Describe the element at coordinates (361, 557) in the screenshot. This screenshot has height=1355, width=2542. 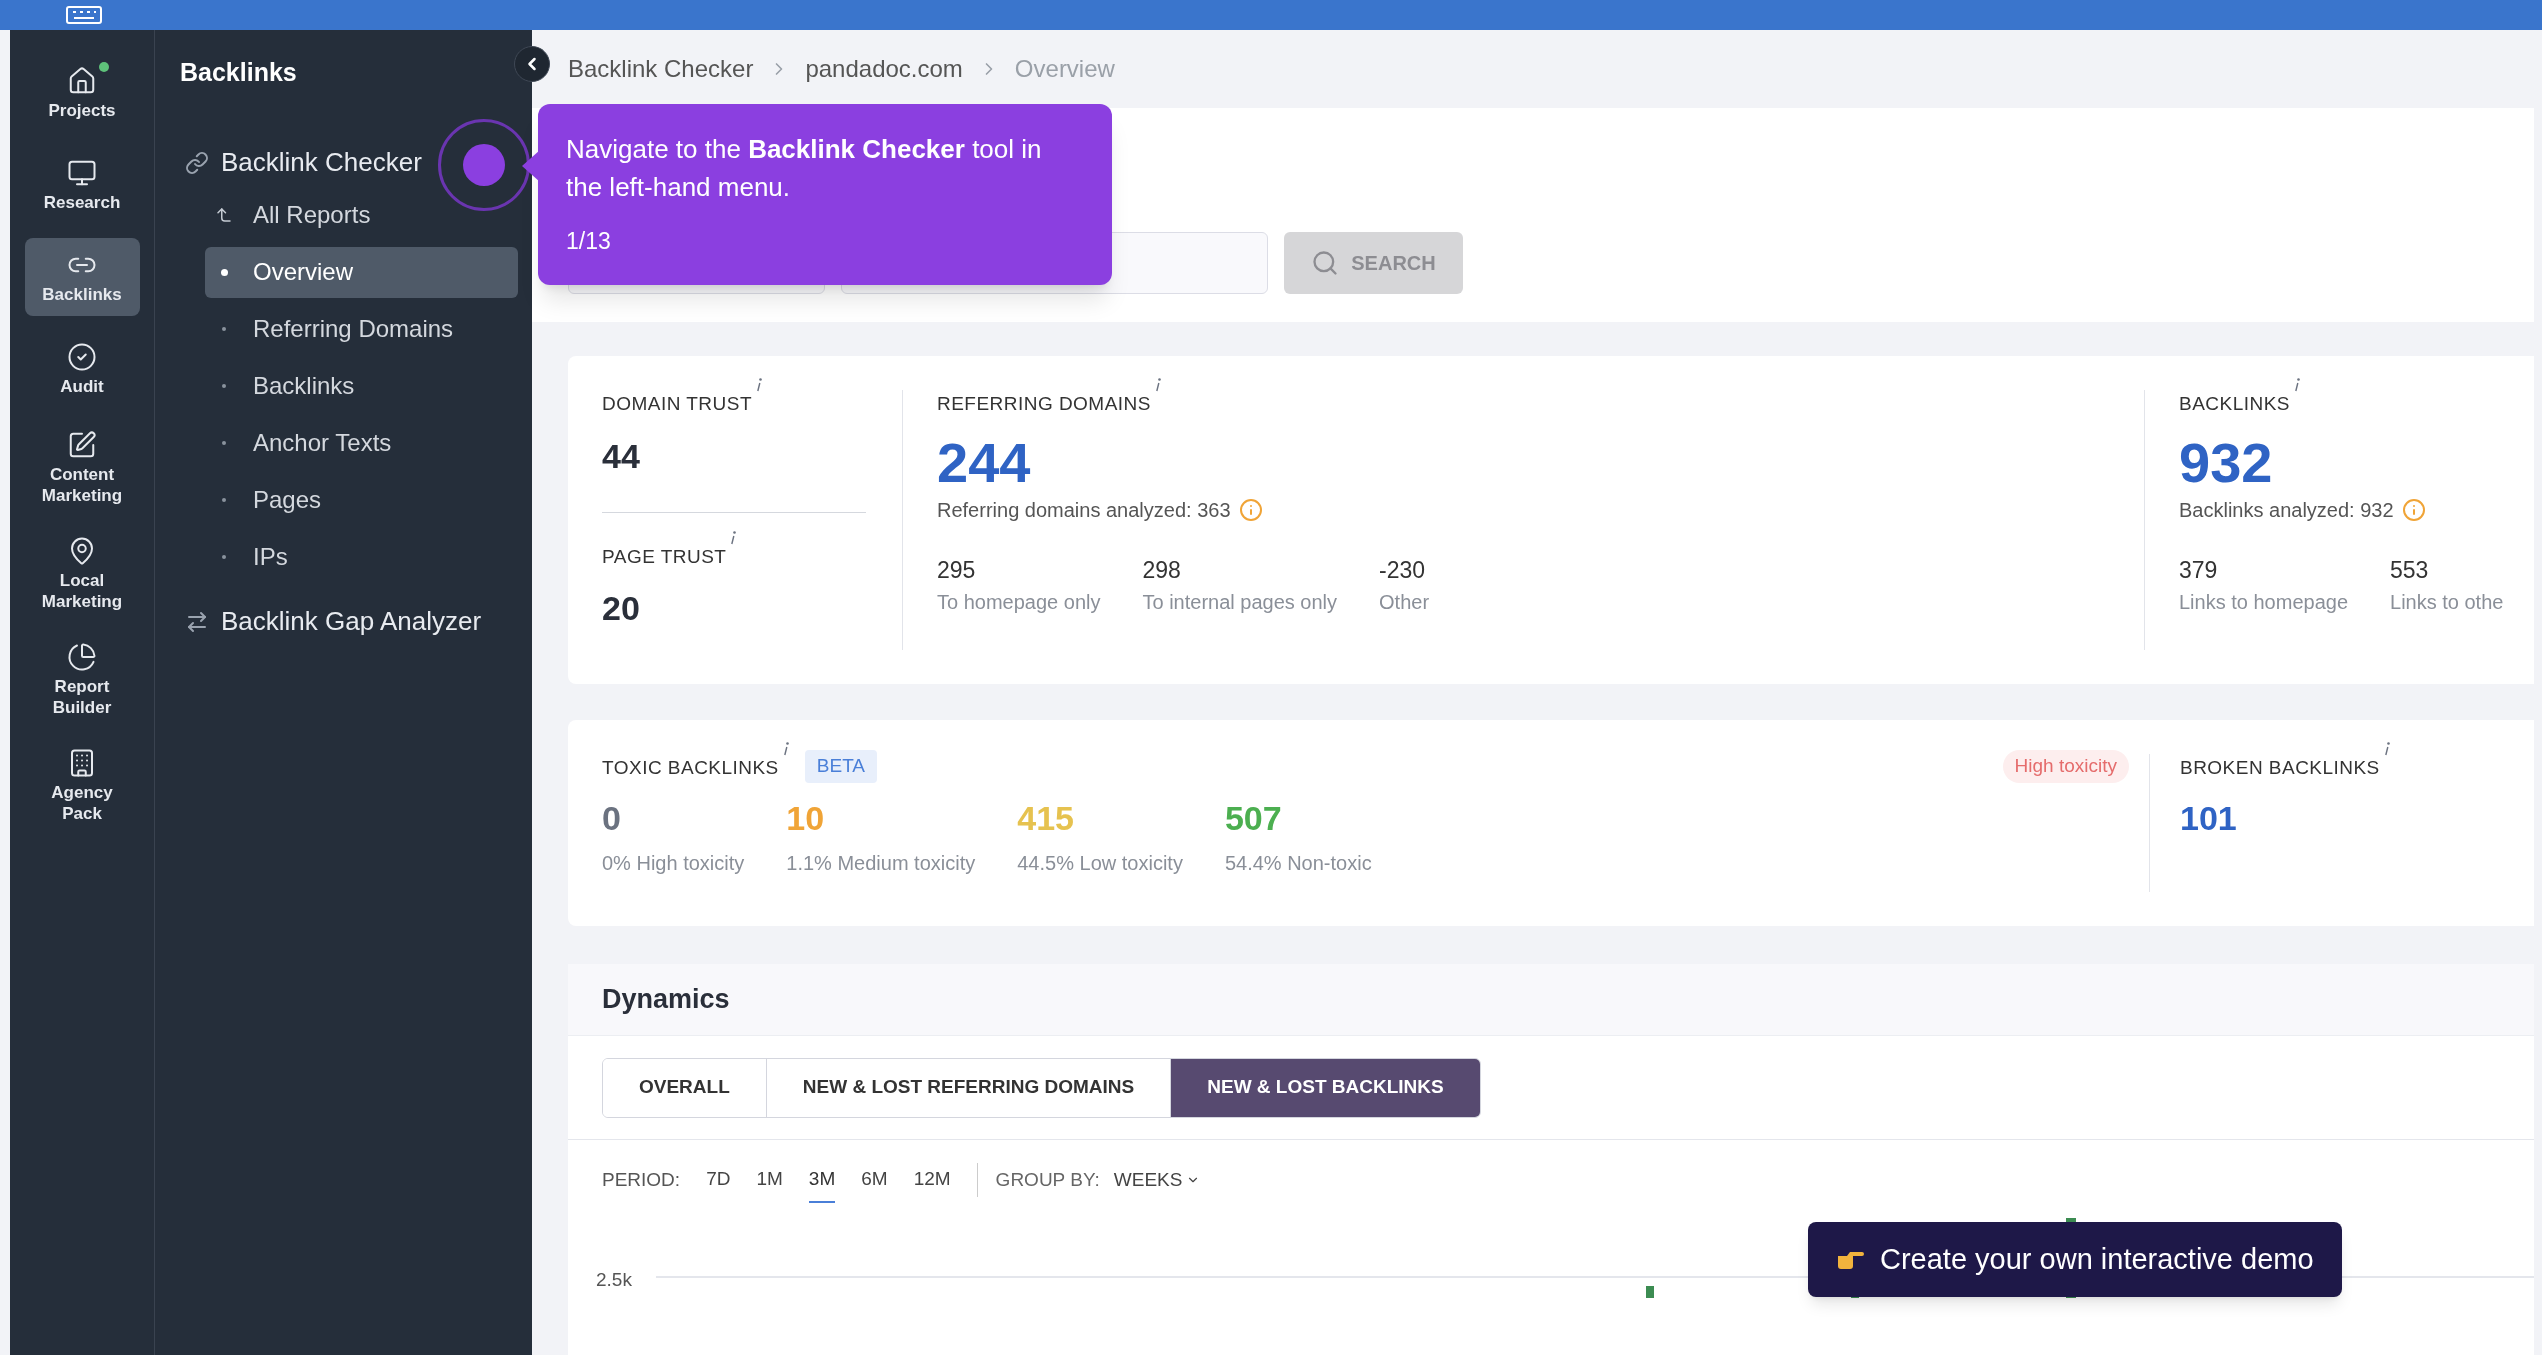
I see `sidebar-subitem: IPs` at that location.